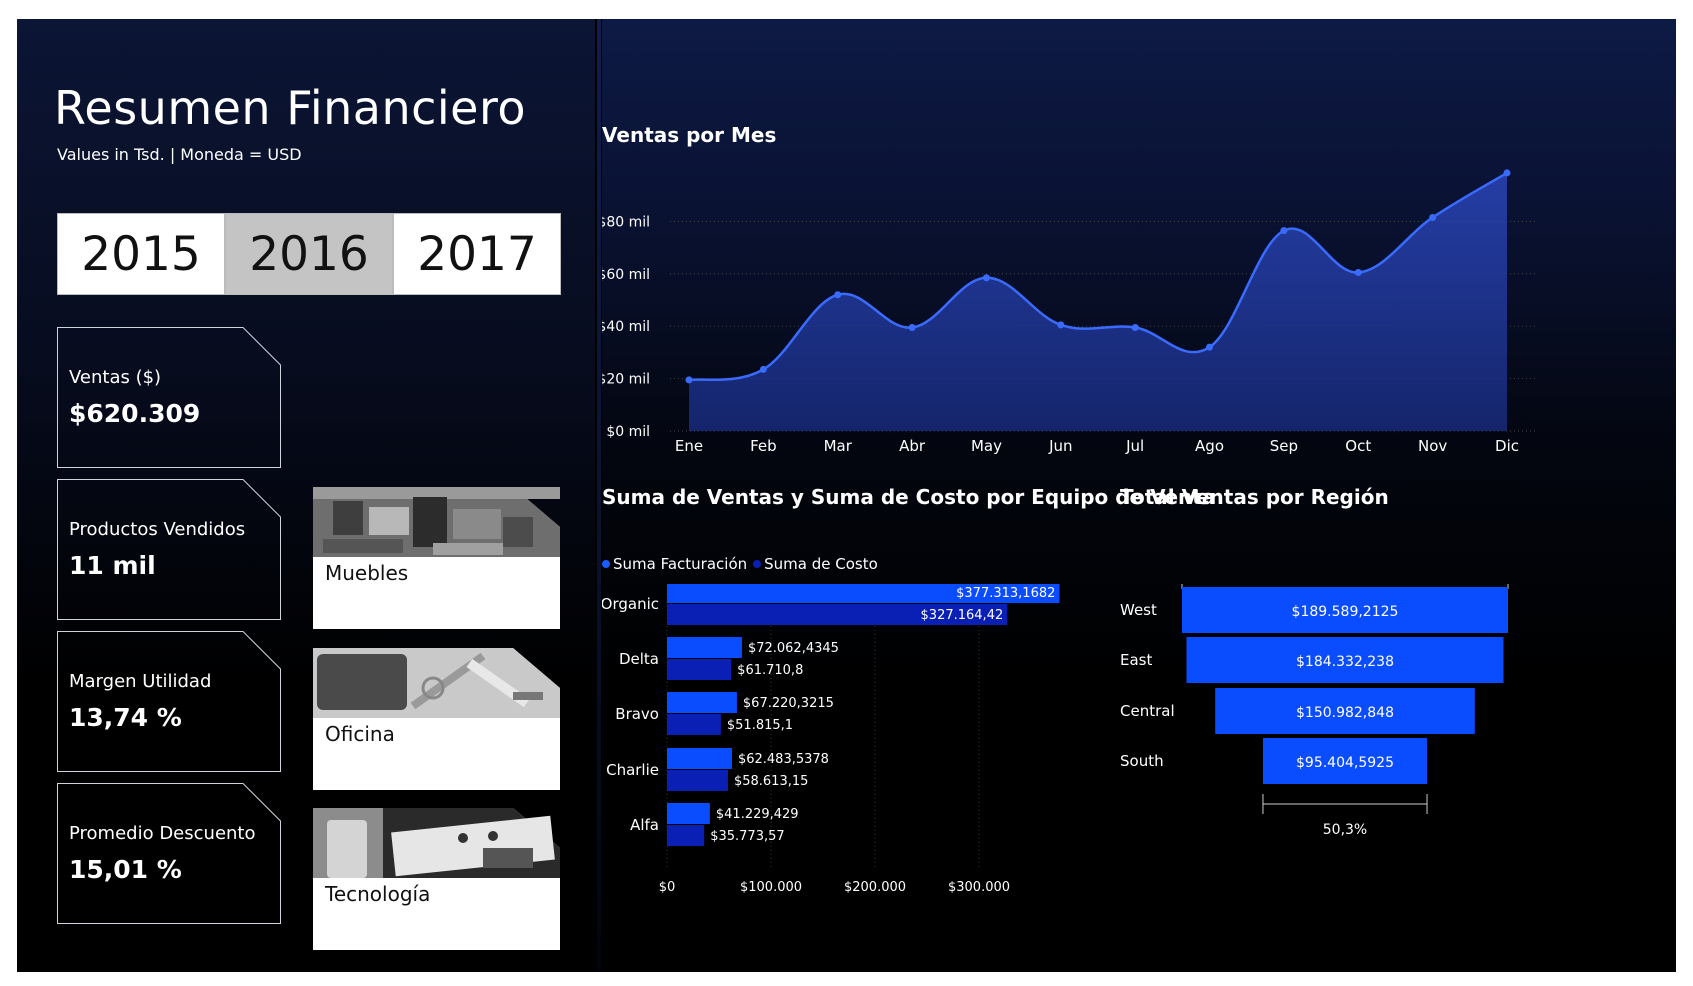 The image size is (1693, 986). Describe the element at coordinates (838, 446) in the screenshot. I see `x-tick-label: Mar` at that location.